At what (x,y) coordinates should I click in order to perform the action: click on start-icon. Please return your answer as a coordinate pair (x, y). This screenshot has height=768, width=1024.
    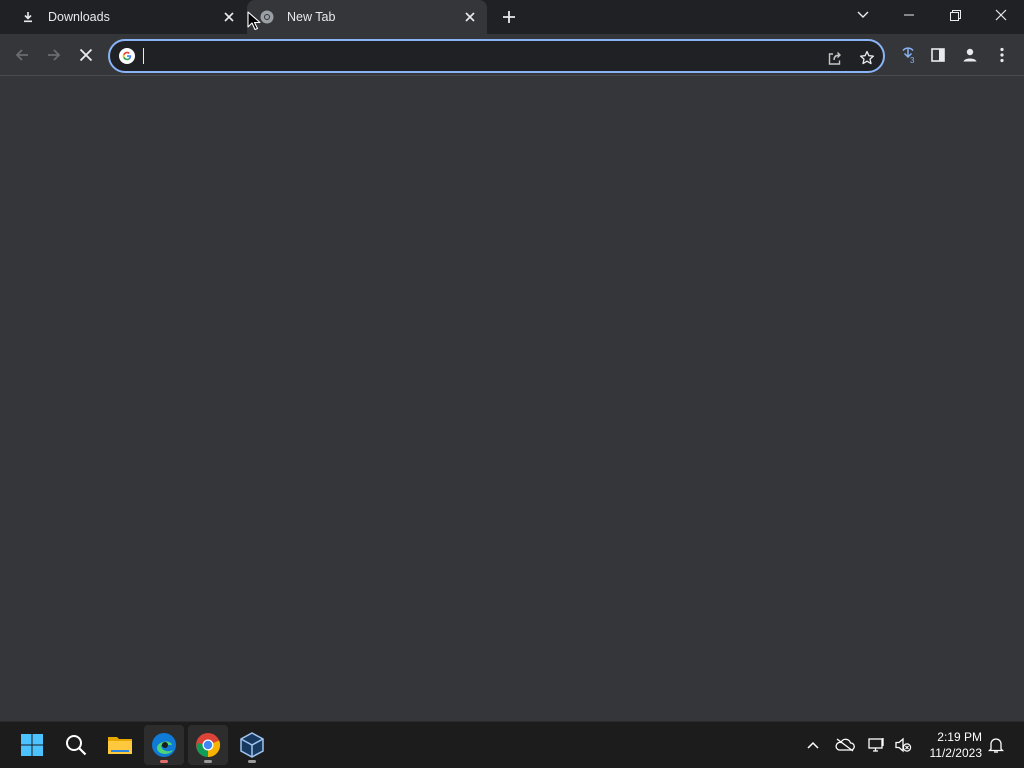
    Looking at the image, I should click on (32, 745).